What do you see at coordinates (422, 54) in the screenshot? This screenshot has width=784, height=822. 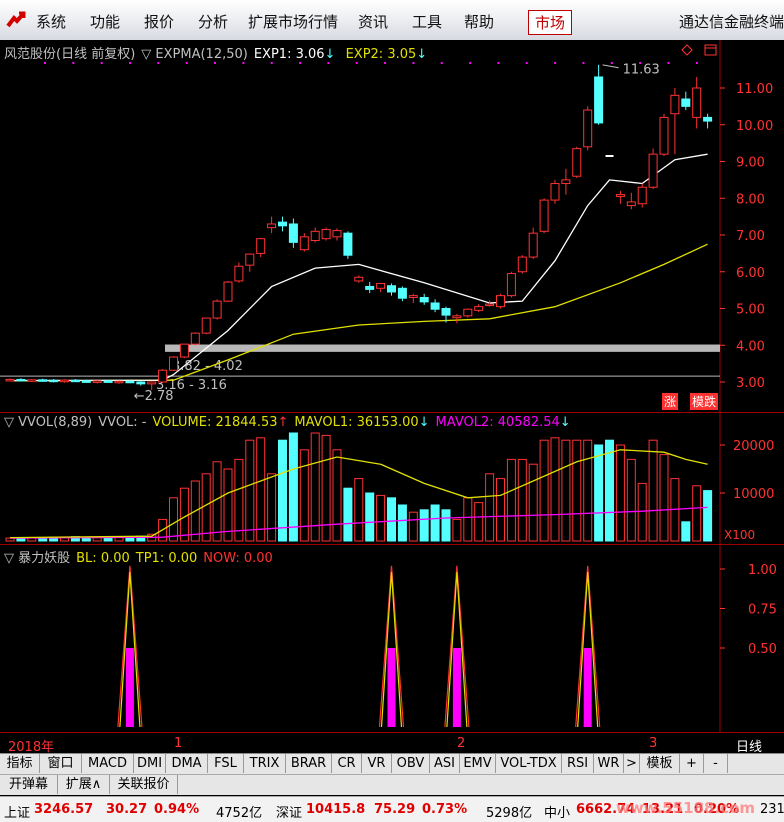 I see `exp2-arrow: ↓` at bounding box center [422, 54].